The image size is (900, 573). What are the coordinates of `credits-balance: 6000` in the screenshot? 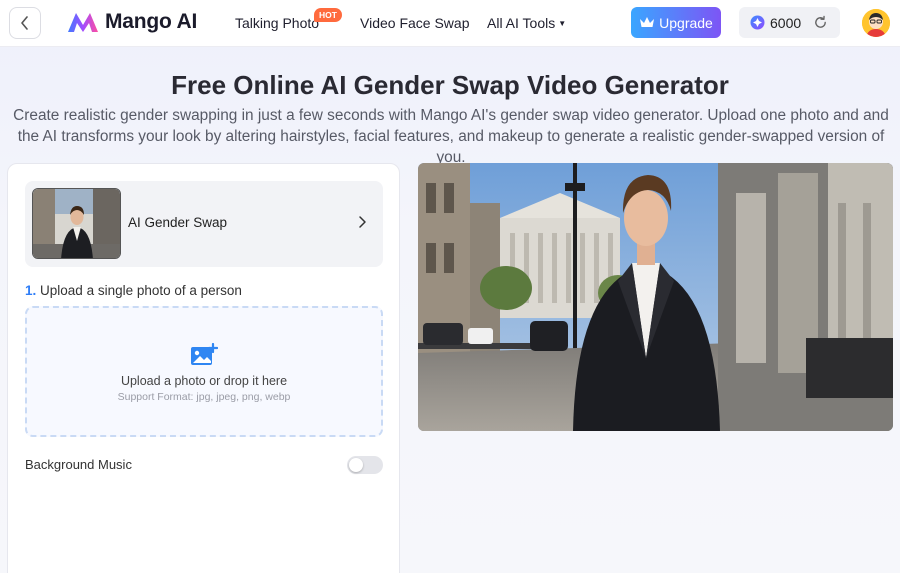 It's located at (789, 22).